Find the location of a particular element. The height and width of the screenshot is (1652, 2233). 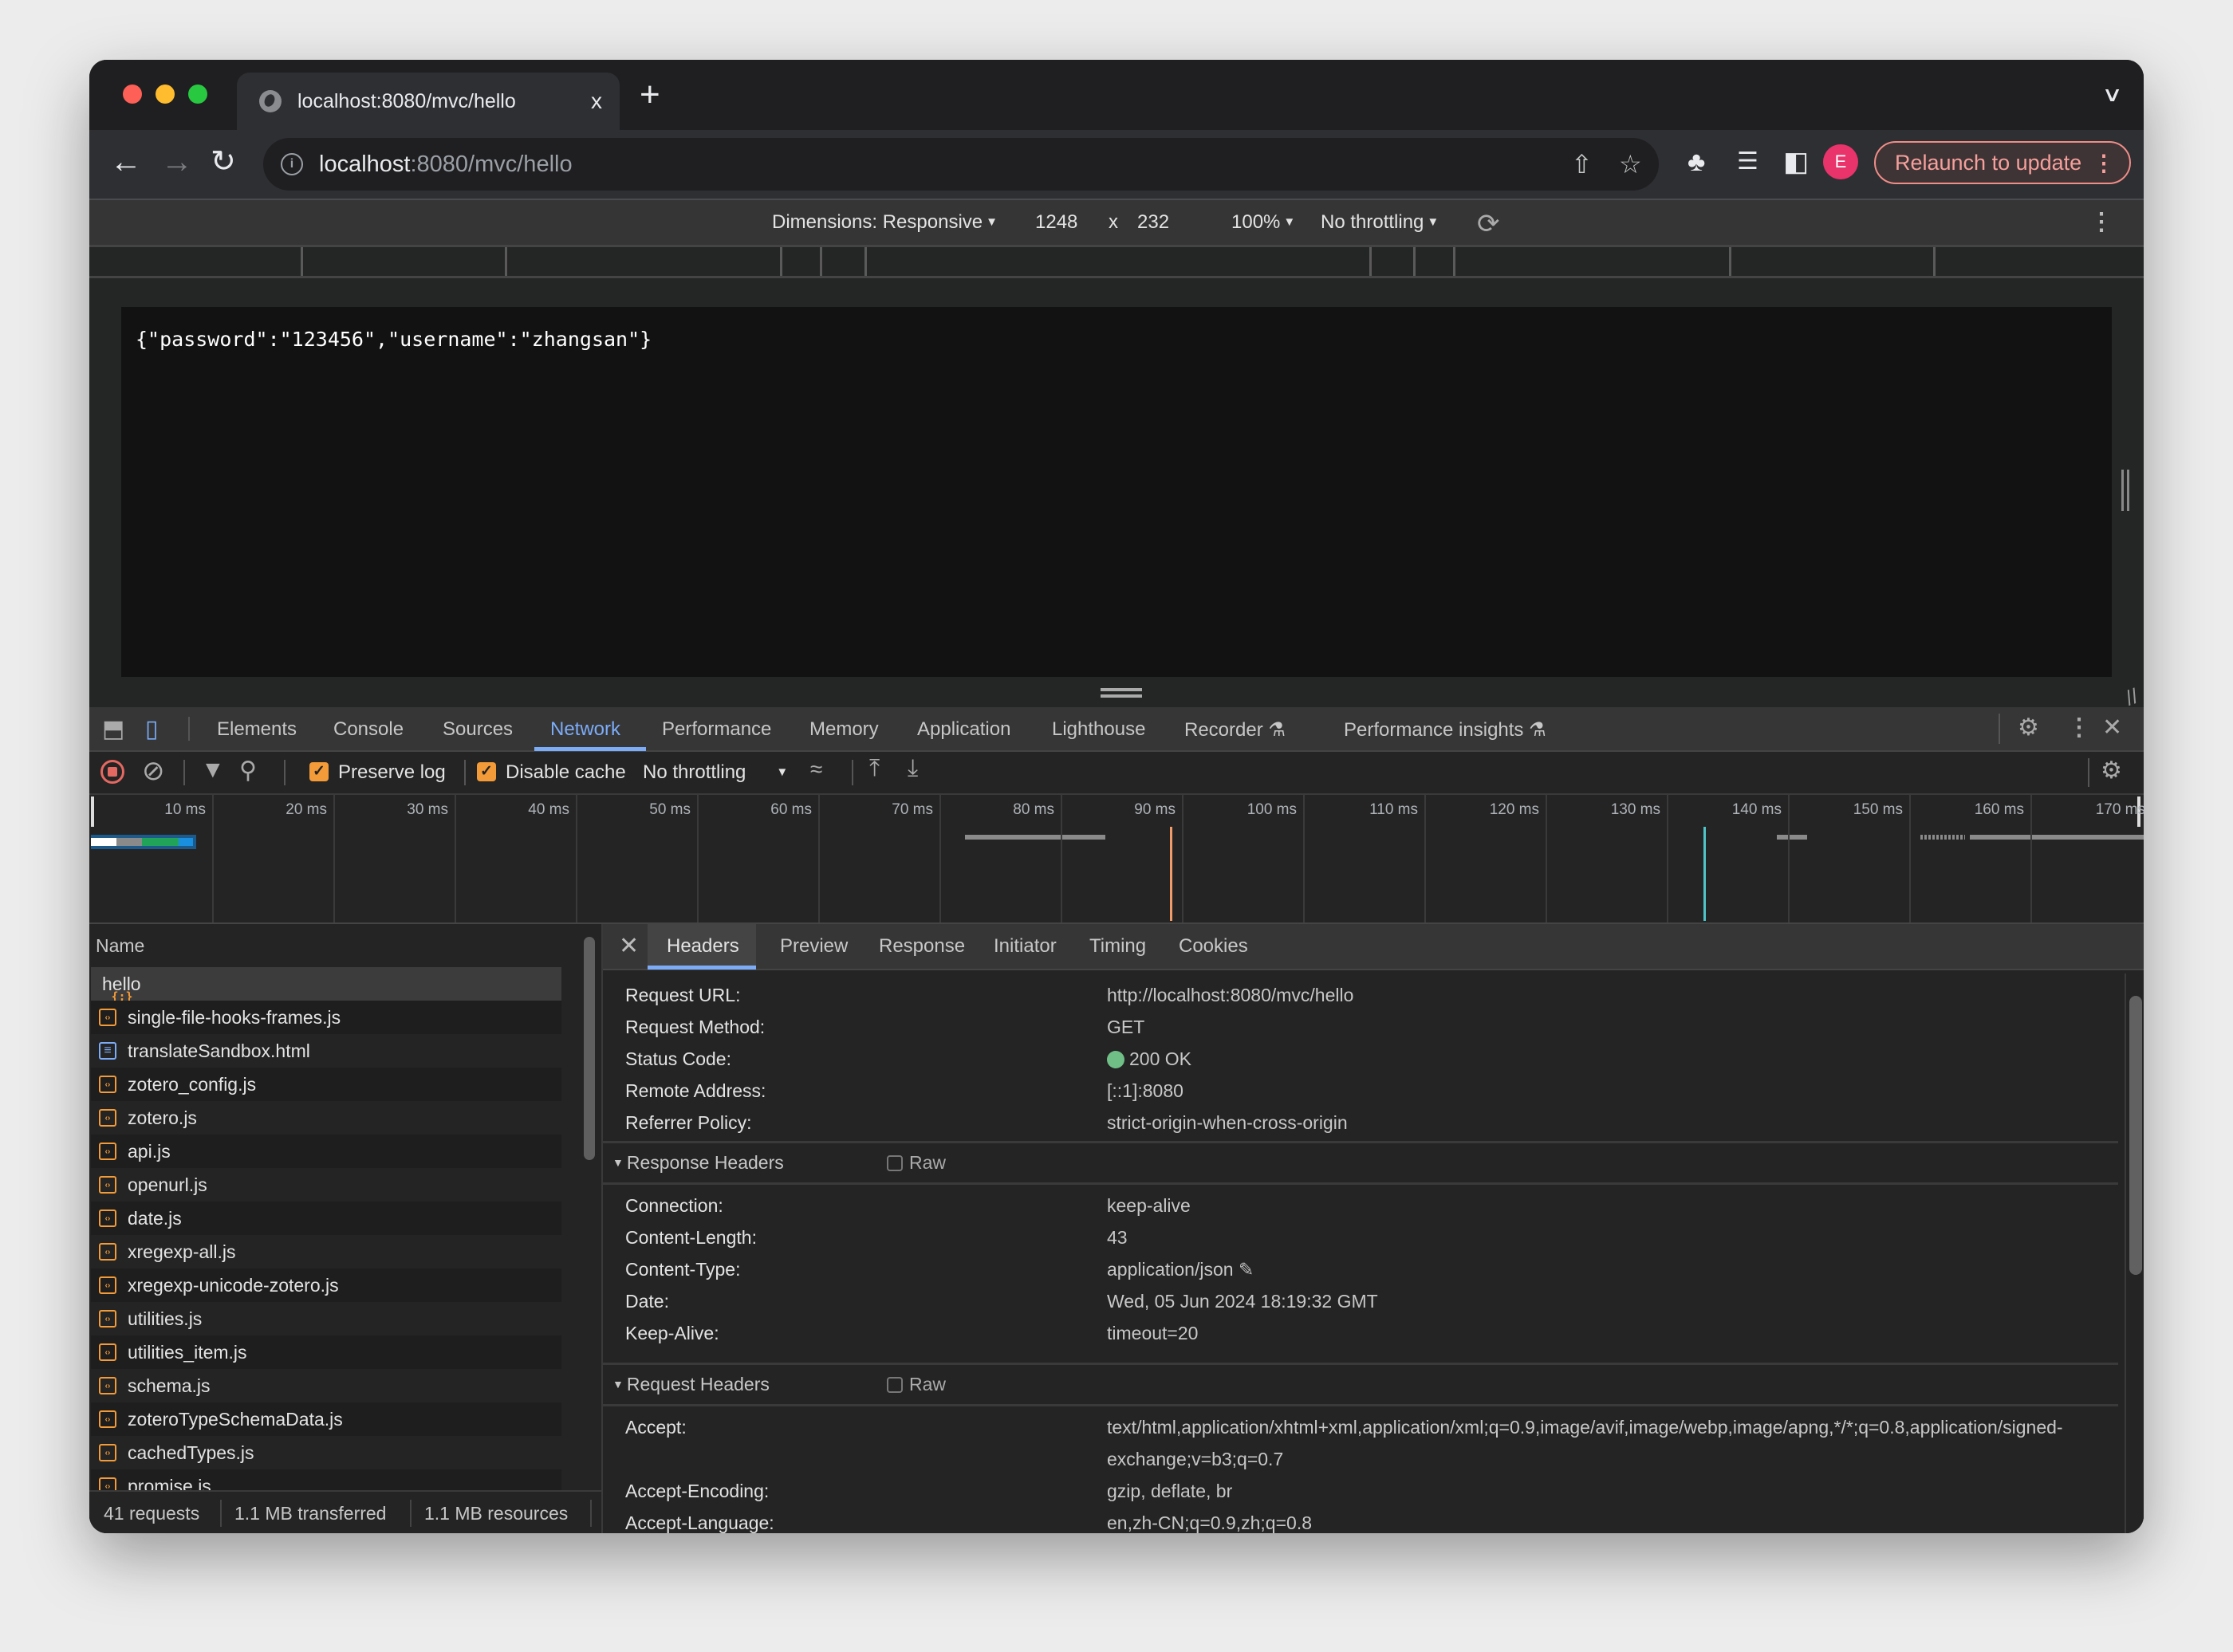

viewport-width-resize-handle is located at coordinates (2125, 490).